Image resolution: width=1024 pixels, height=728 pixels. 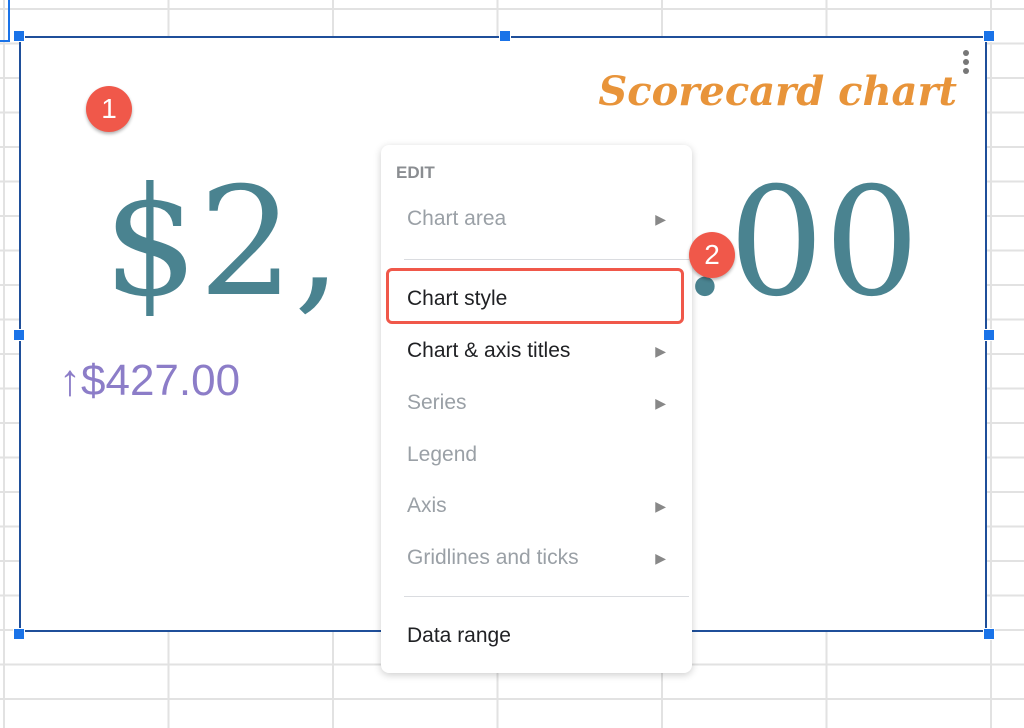 I want to click on menu-item-gridlines-ticks: Gridlines and ticks ▶, so click(x=536, y=558).